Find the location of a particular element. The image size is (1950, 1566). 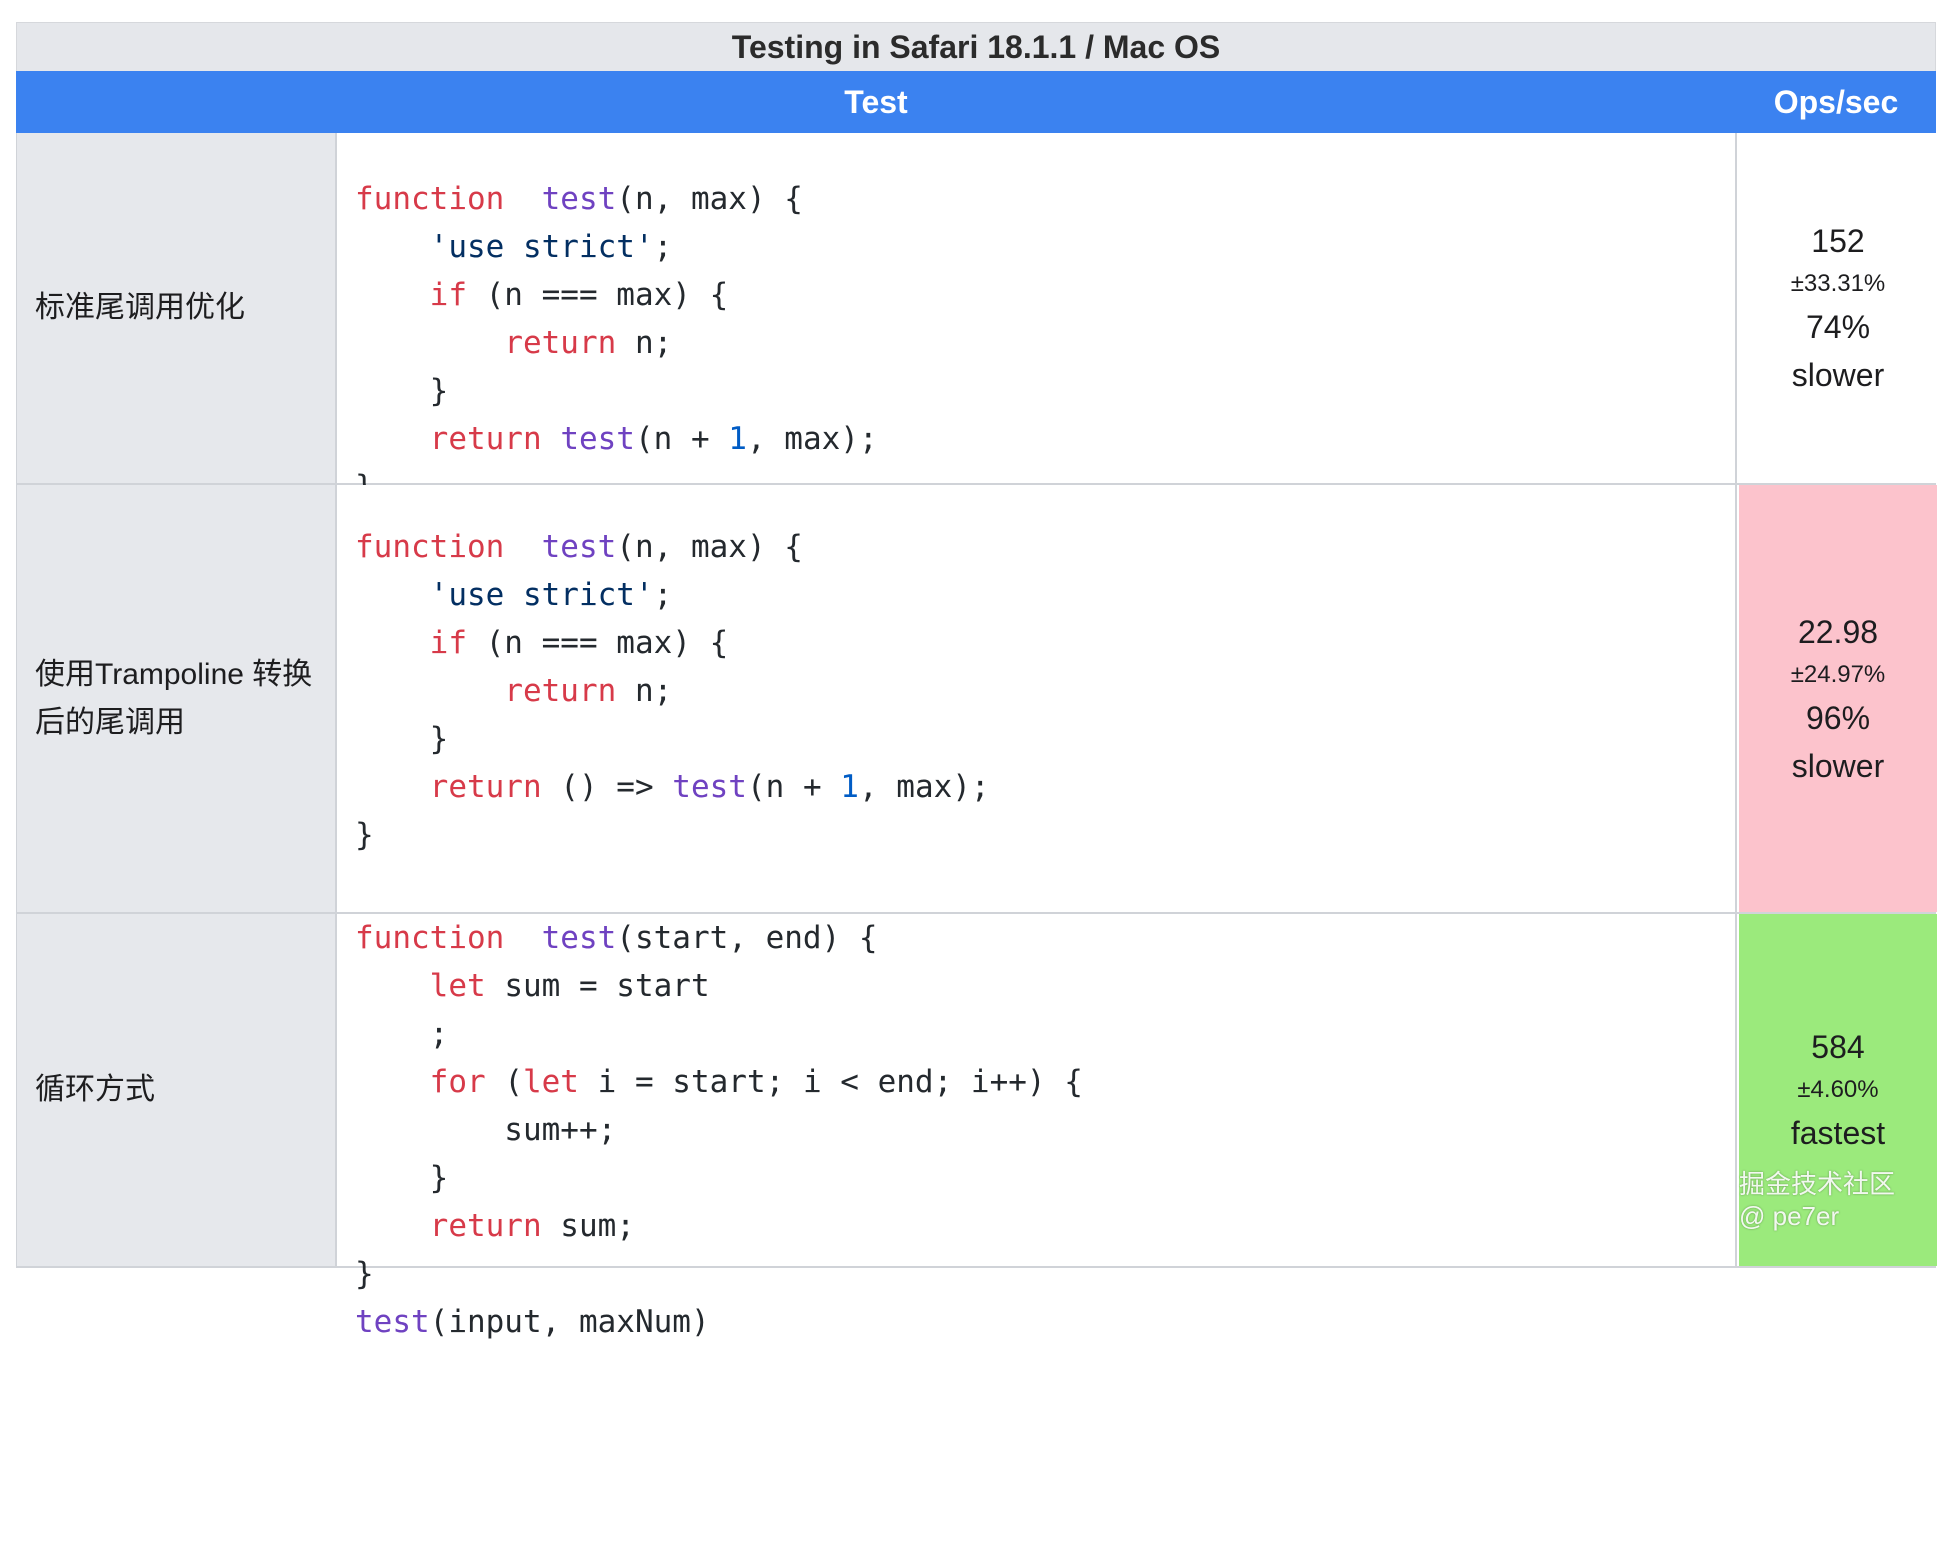

table-caption: Testing in Safari 18.1.1 / Mac OS is located at coordinates (976, 46).